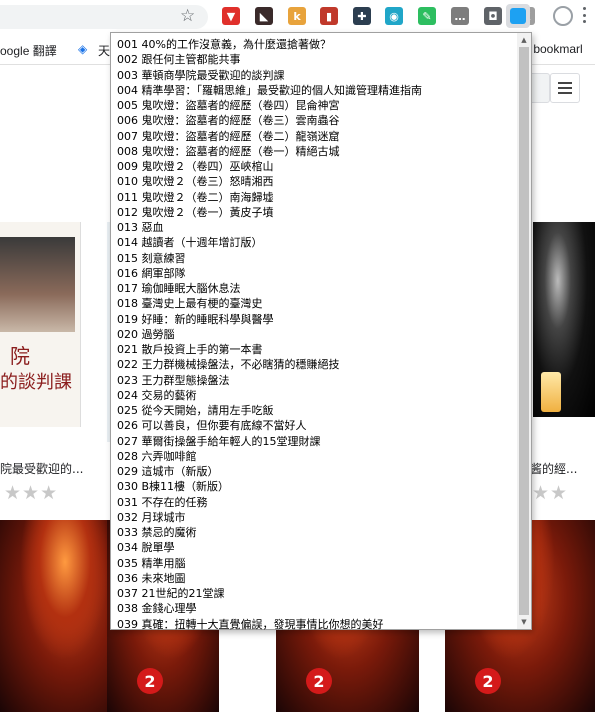  Describe the element at coordinates (314, 151) in the screenshot. I see `book-list-item: 008 鬼吹燈：盜墓者的經歷（卷一）精絕古城` at that location.